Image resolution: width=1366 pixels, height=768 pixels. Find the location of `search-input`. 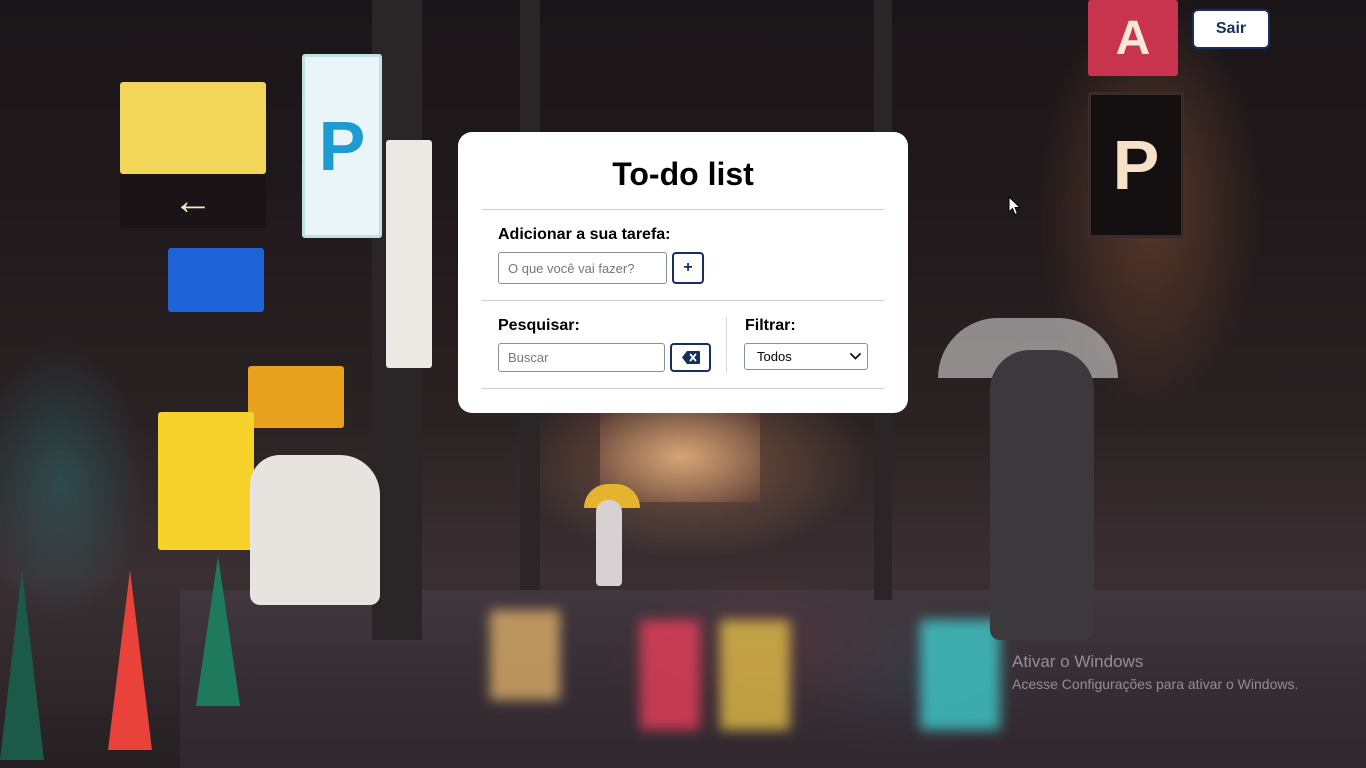

search-input is located at coordinates (581, 357).